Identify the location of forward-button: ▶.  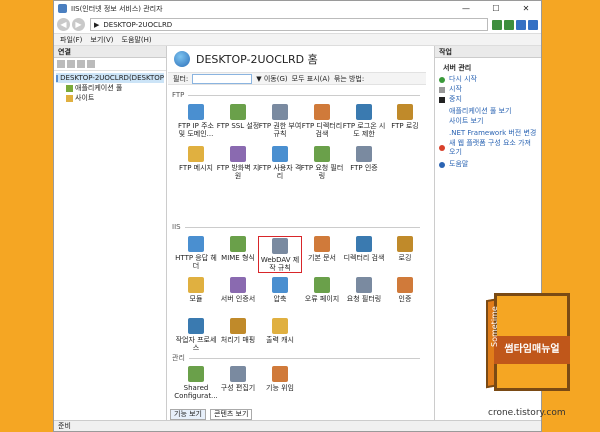
(78, 24).